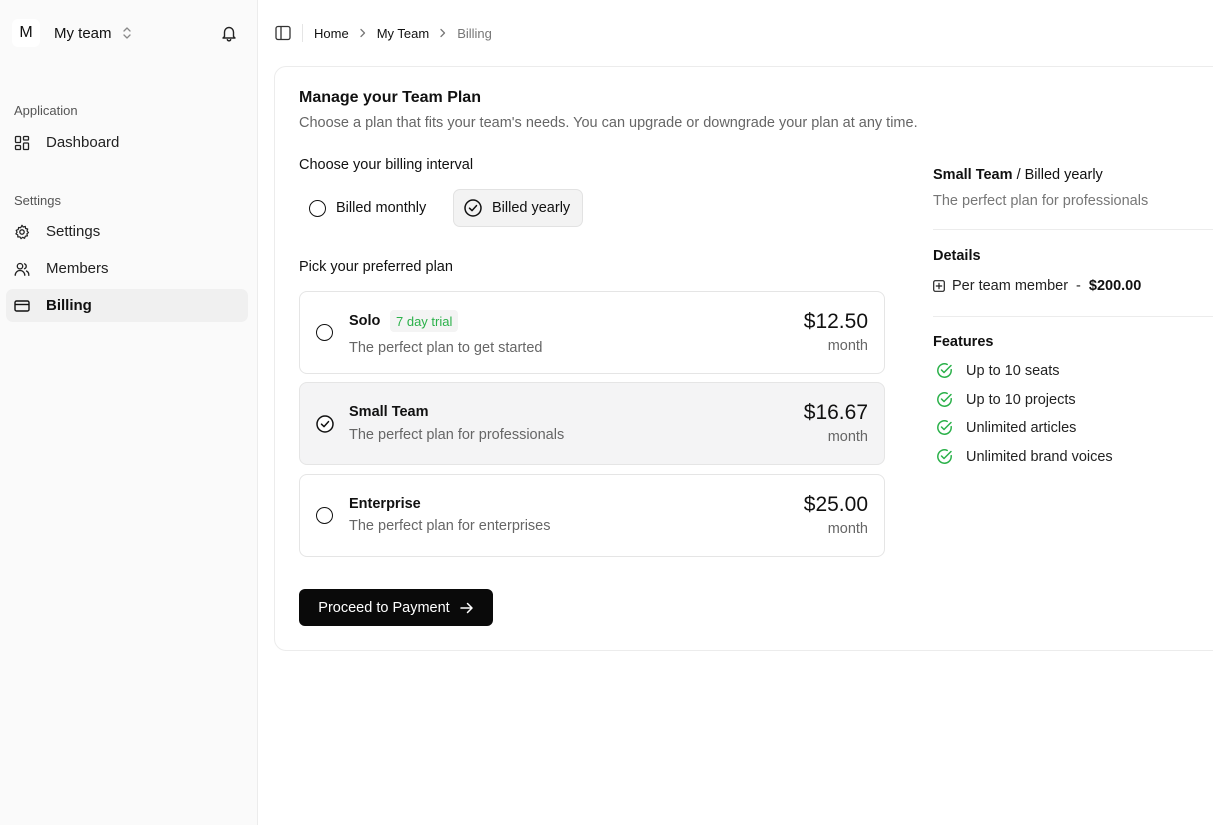 This screenshot has width=1213, height=825. Describe the element at coordinates (973, 175) in the screenshot. I see `summary-plan-name: Small Team` at that location.